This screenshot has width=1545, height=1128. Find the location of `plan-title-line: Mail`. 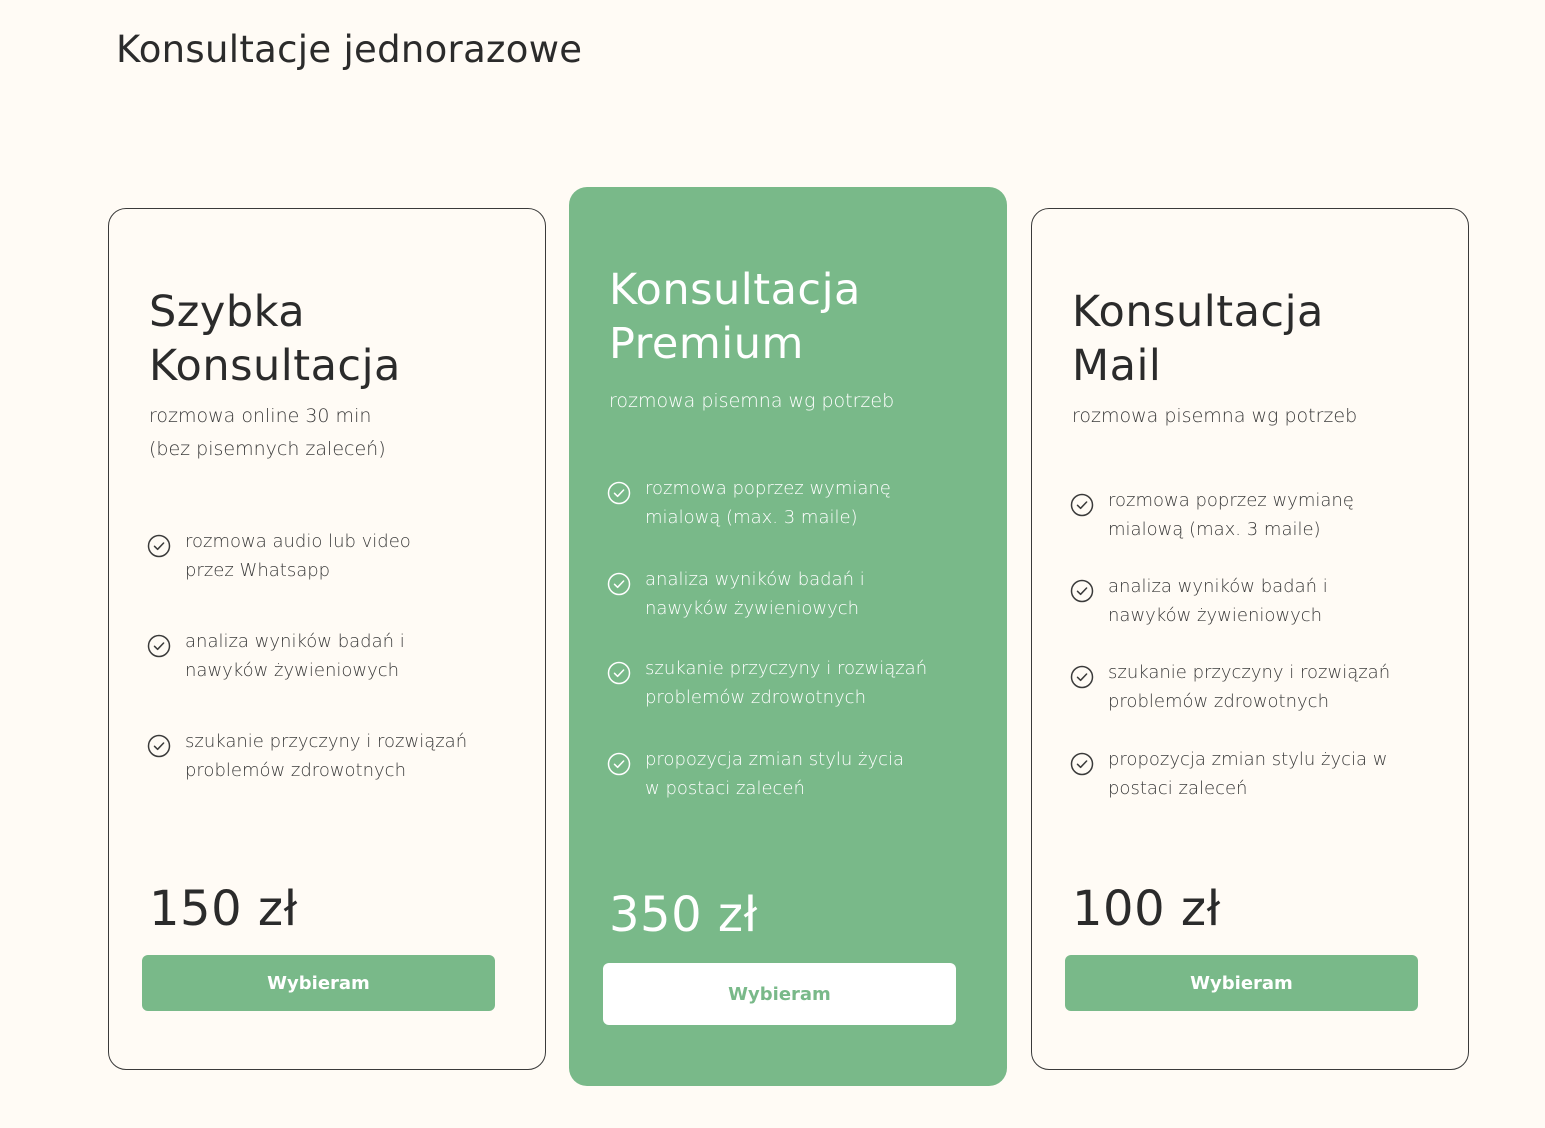

plan-title-line: Mail is located at coordinates (1117, 366).